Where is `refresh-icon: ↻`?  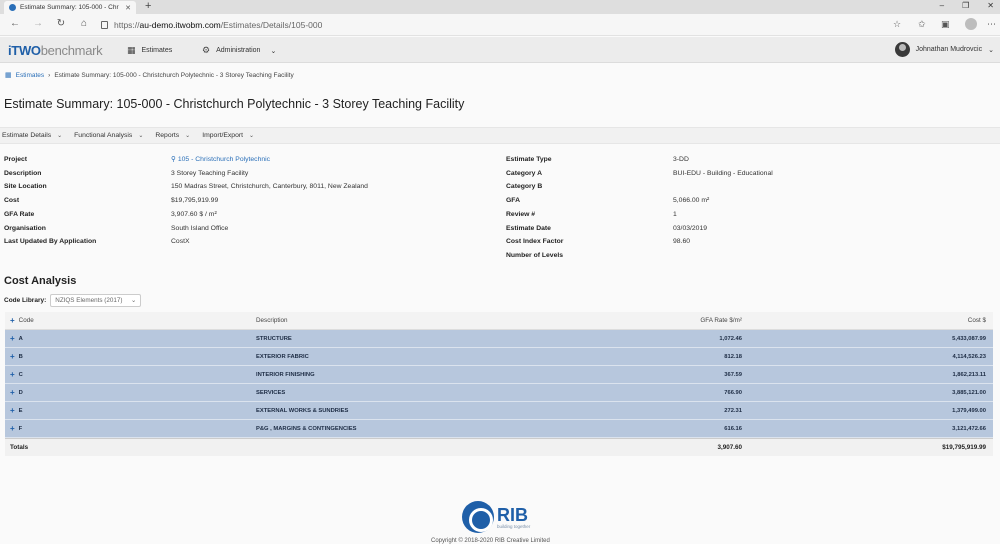 refresh-icon: ↻ is located at coordinates (61, 23).